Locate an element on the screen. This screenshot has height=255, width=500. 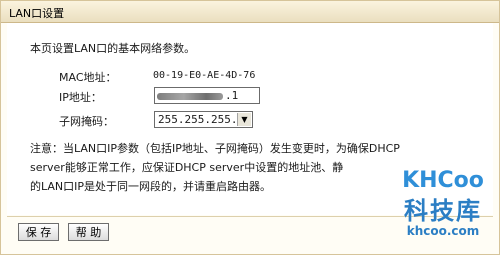
note-line-1: 注意：当LAN口IP参数（包括IP地址、子网掩码）发生变更时，为确保DHCP is located at coordinates (215, 148).